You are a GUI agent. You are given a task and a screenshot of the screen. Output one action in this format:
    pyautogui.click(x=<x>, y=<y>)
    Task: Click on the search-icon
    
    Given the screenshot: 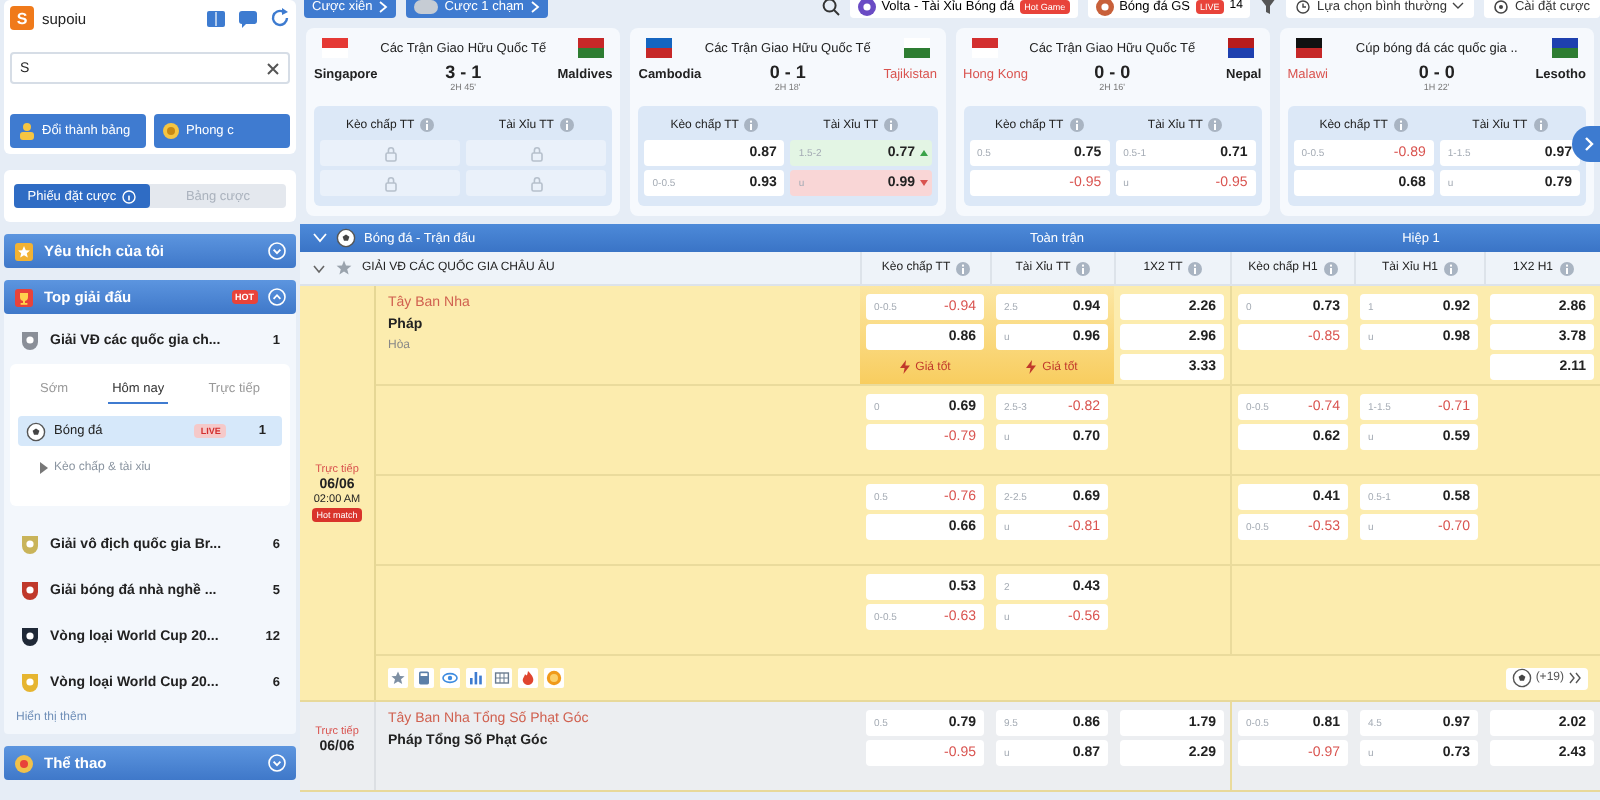 What is the action you would take?
    pyautogui.click(x=830, y=7)
    